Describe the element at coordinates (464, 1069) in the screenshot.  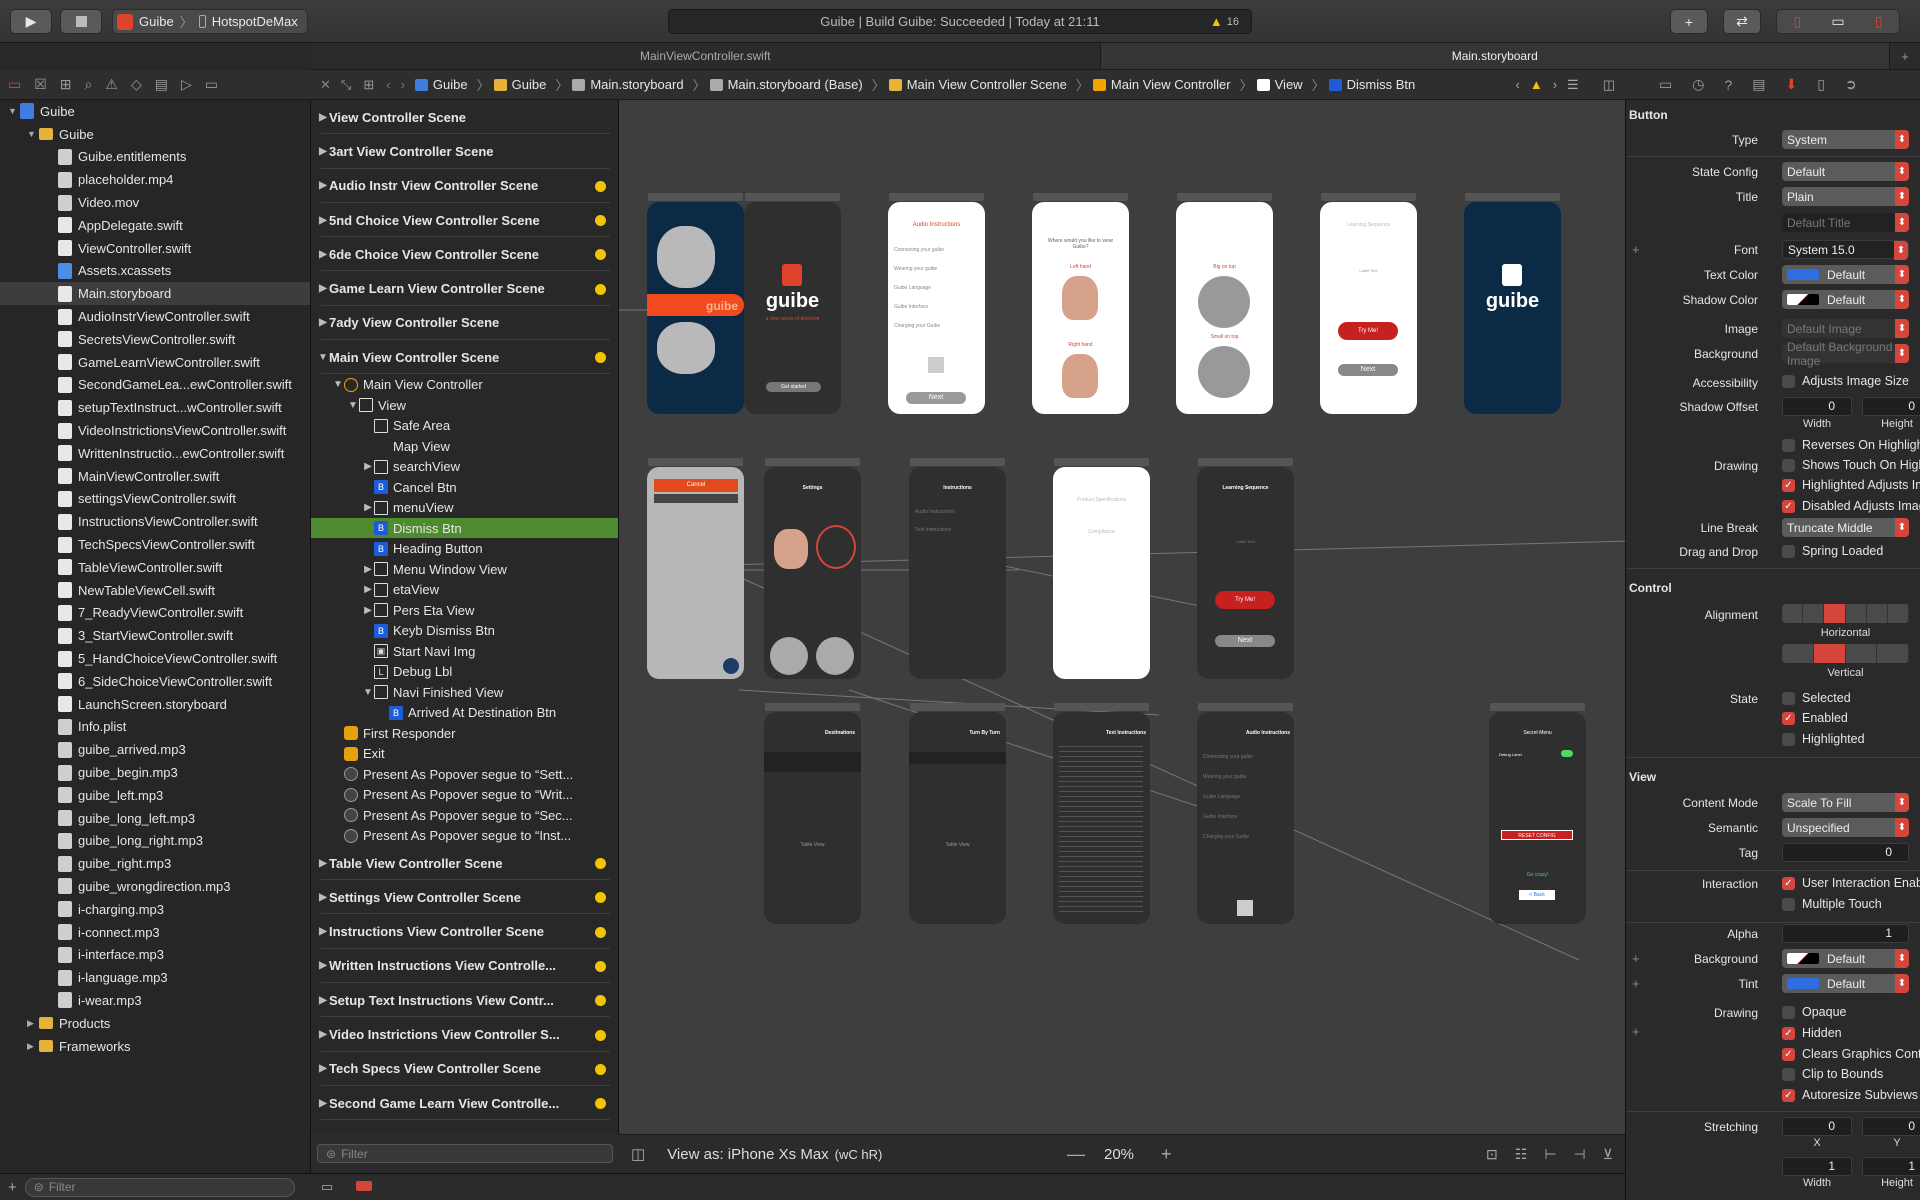
I see `outline-scene: ▶ Tech Specs View Controller Scene` at that location.